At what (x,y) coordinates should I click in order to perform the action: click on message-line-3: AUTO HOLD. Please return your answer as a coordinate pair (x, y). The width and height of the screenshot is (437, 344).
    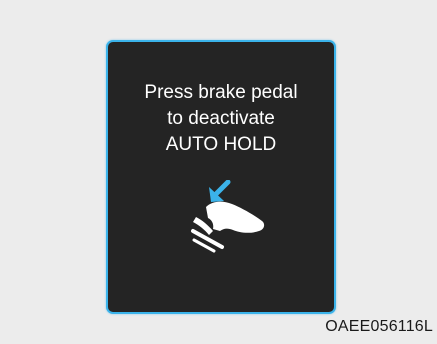
    Looking at the image, I should click on (221, 144).